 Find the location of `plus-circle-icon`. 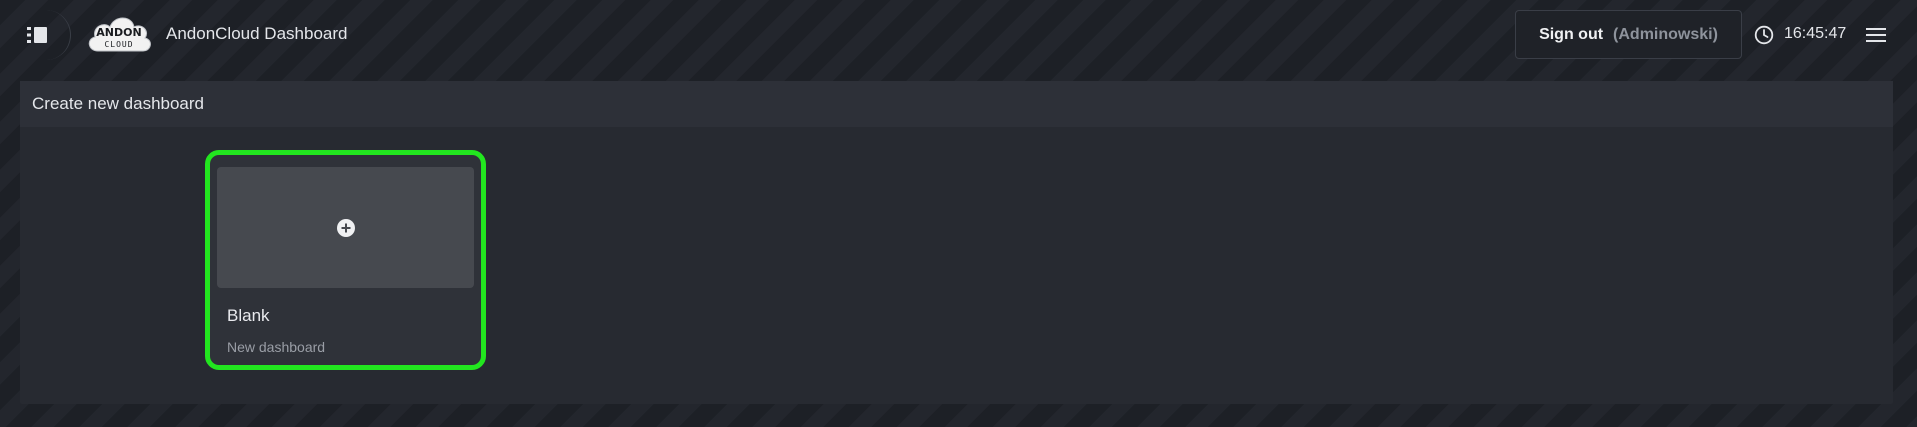

plus-circle-icon is located at coordinates (345, 227).